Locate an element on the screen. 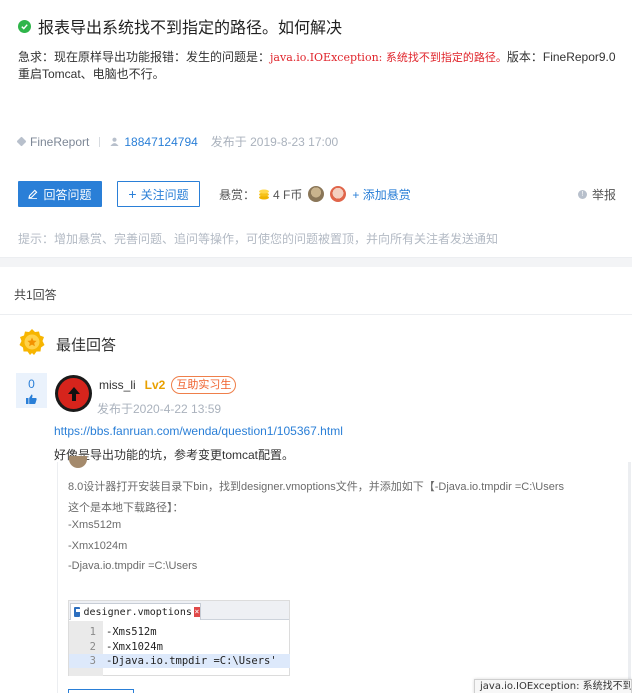  arrow-up-icon is located at coordinates (73, 393).